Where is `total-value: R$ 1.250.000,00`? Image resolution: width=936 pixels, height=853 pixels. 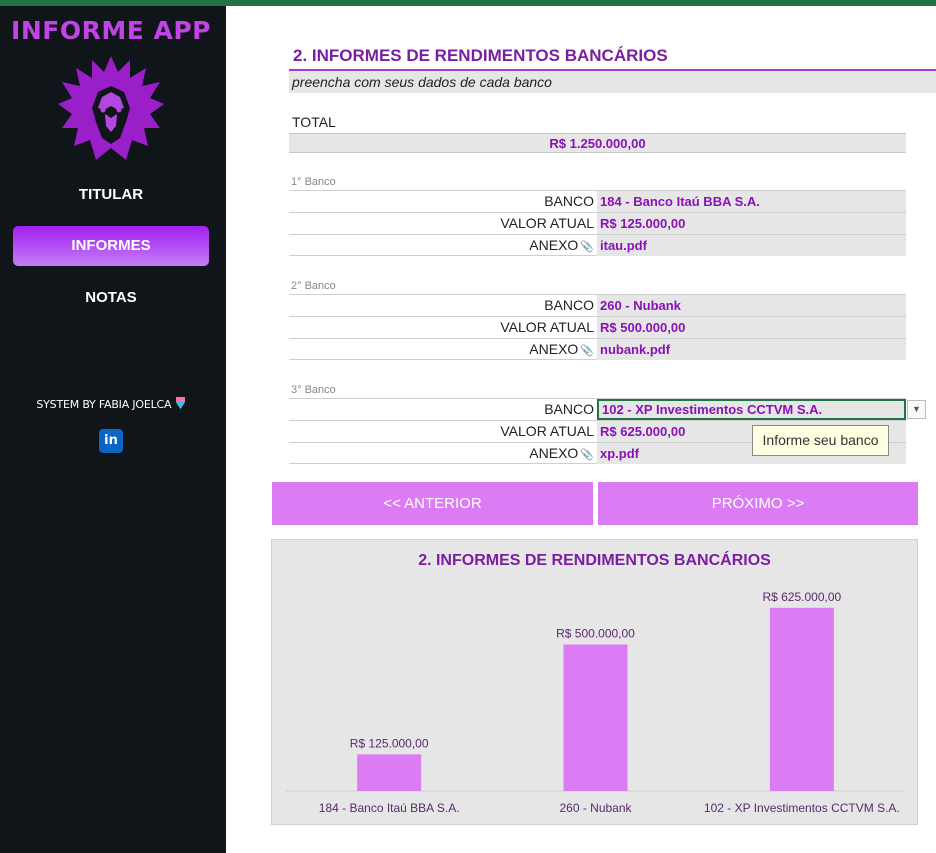
total-value: R$ 1.250.000,00 is located at coordinates (597, 143).